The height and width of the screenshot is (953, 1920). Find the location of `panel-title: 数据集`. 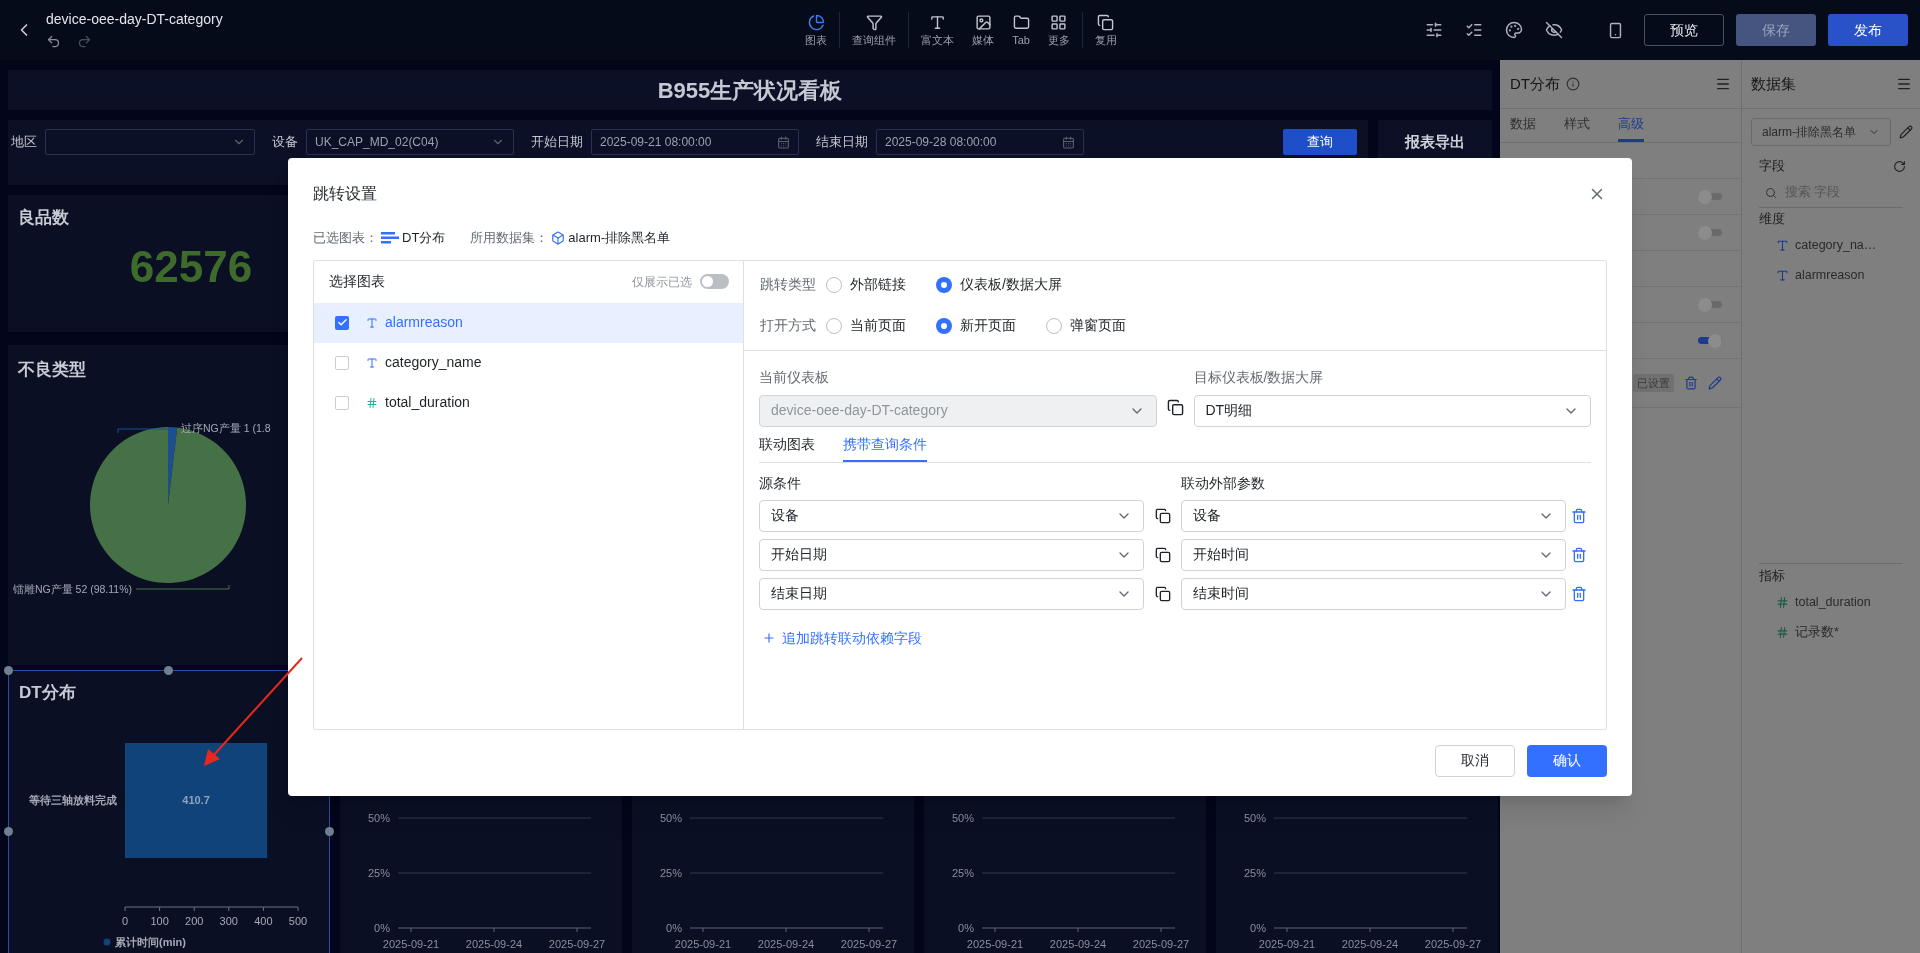

panel-title: 数据集 is located at coordinates (1773, 83).